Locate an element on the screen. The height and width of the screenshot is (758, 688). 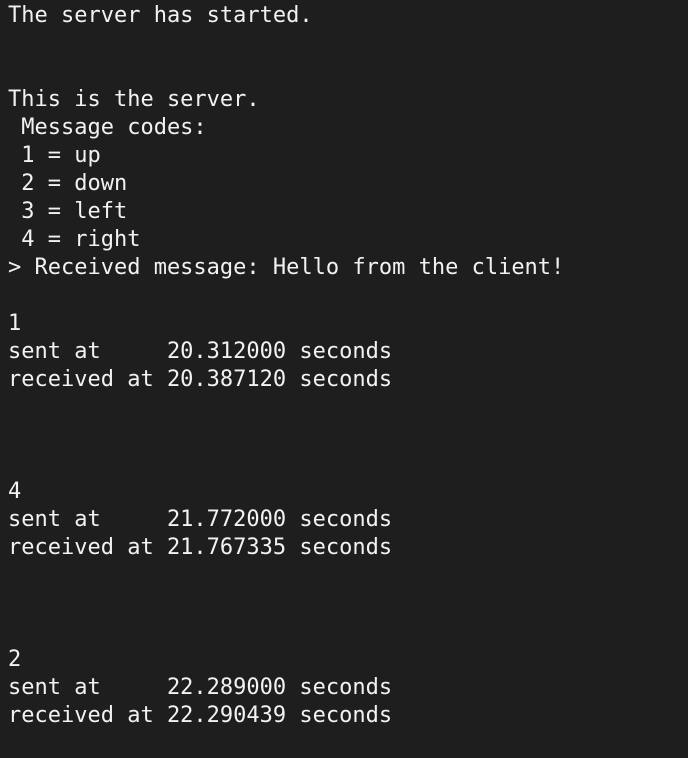
output-line: received at 21.767335 seconds is located at coordinates (200, 547).